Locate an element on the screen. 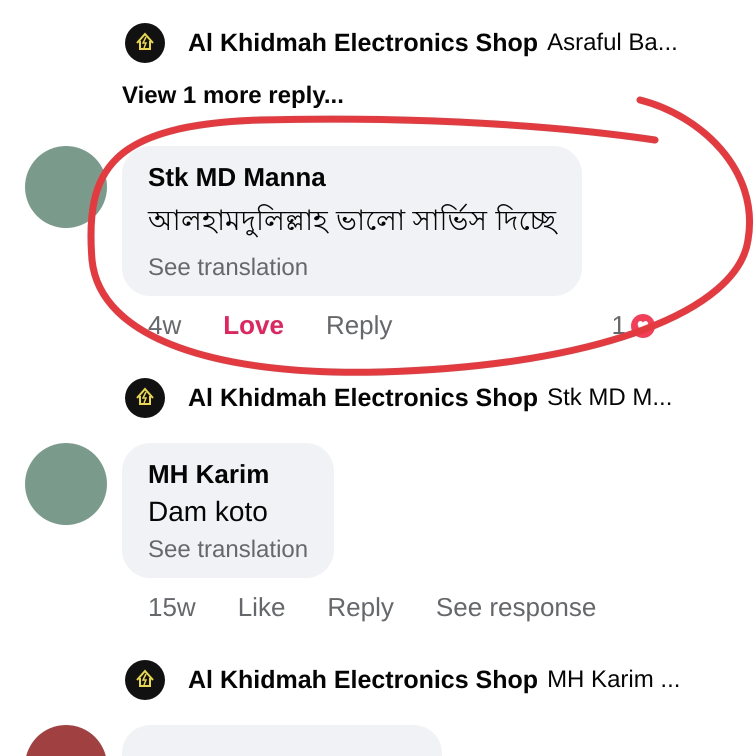 This screenshot has height=756, width=756. comment-text: আলহামদুলিল্লাহ ভালো সার্ভিস দিচ্ছে is located at coordinates (352, 221).